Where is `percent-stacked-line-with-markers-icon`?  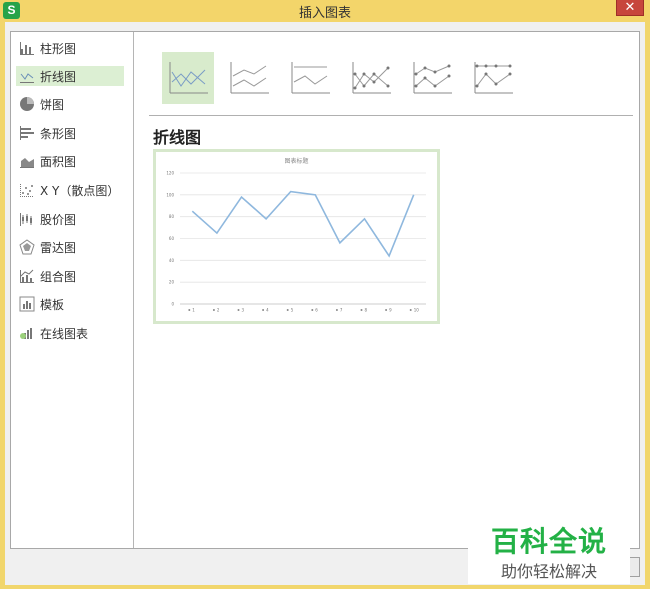
percent-stacked-line-with-markers-icon is located at coordinates (493, 78).